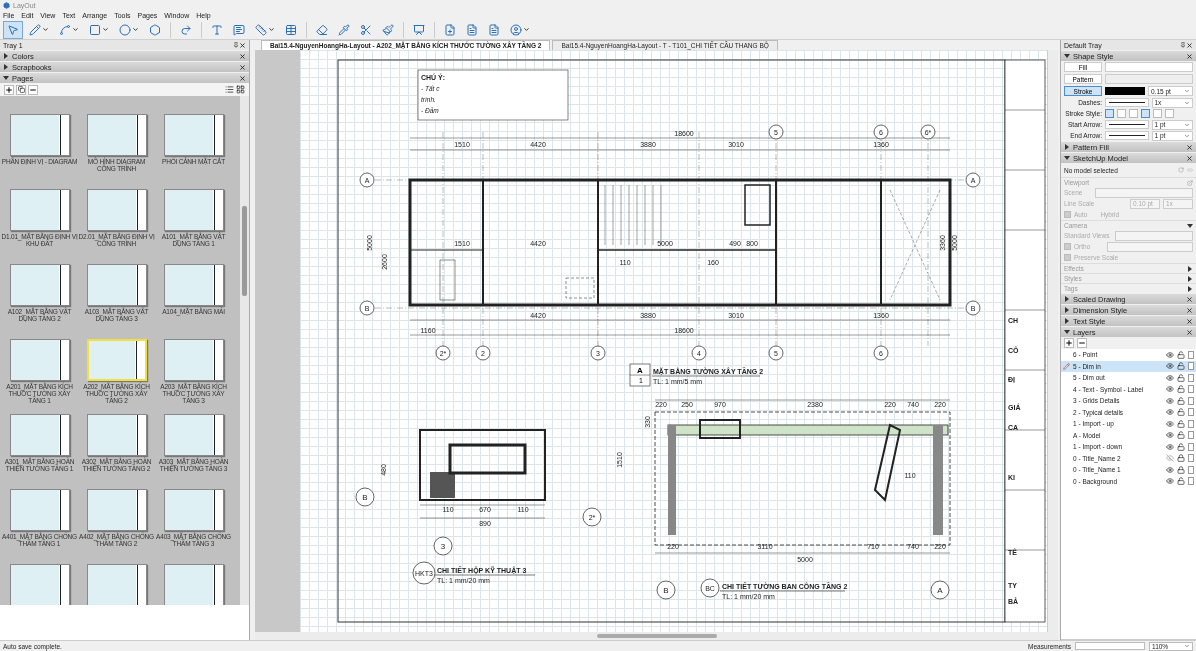 This screenshot has width=1196, height=651. I want to click on curved-arrow-icon, so click(186, 29).